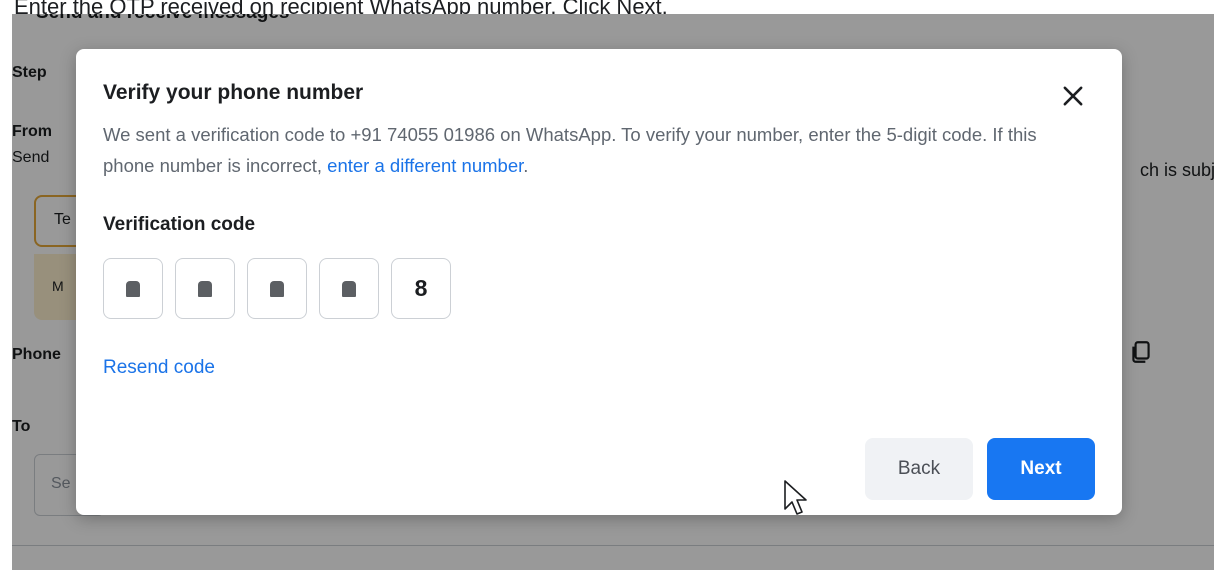 This screenshot has height=570, width=1214. I want to click on back-button: Back, so click(919, 469).